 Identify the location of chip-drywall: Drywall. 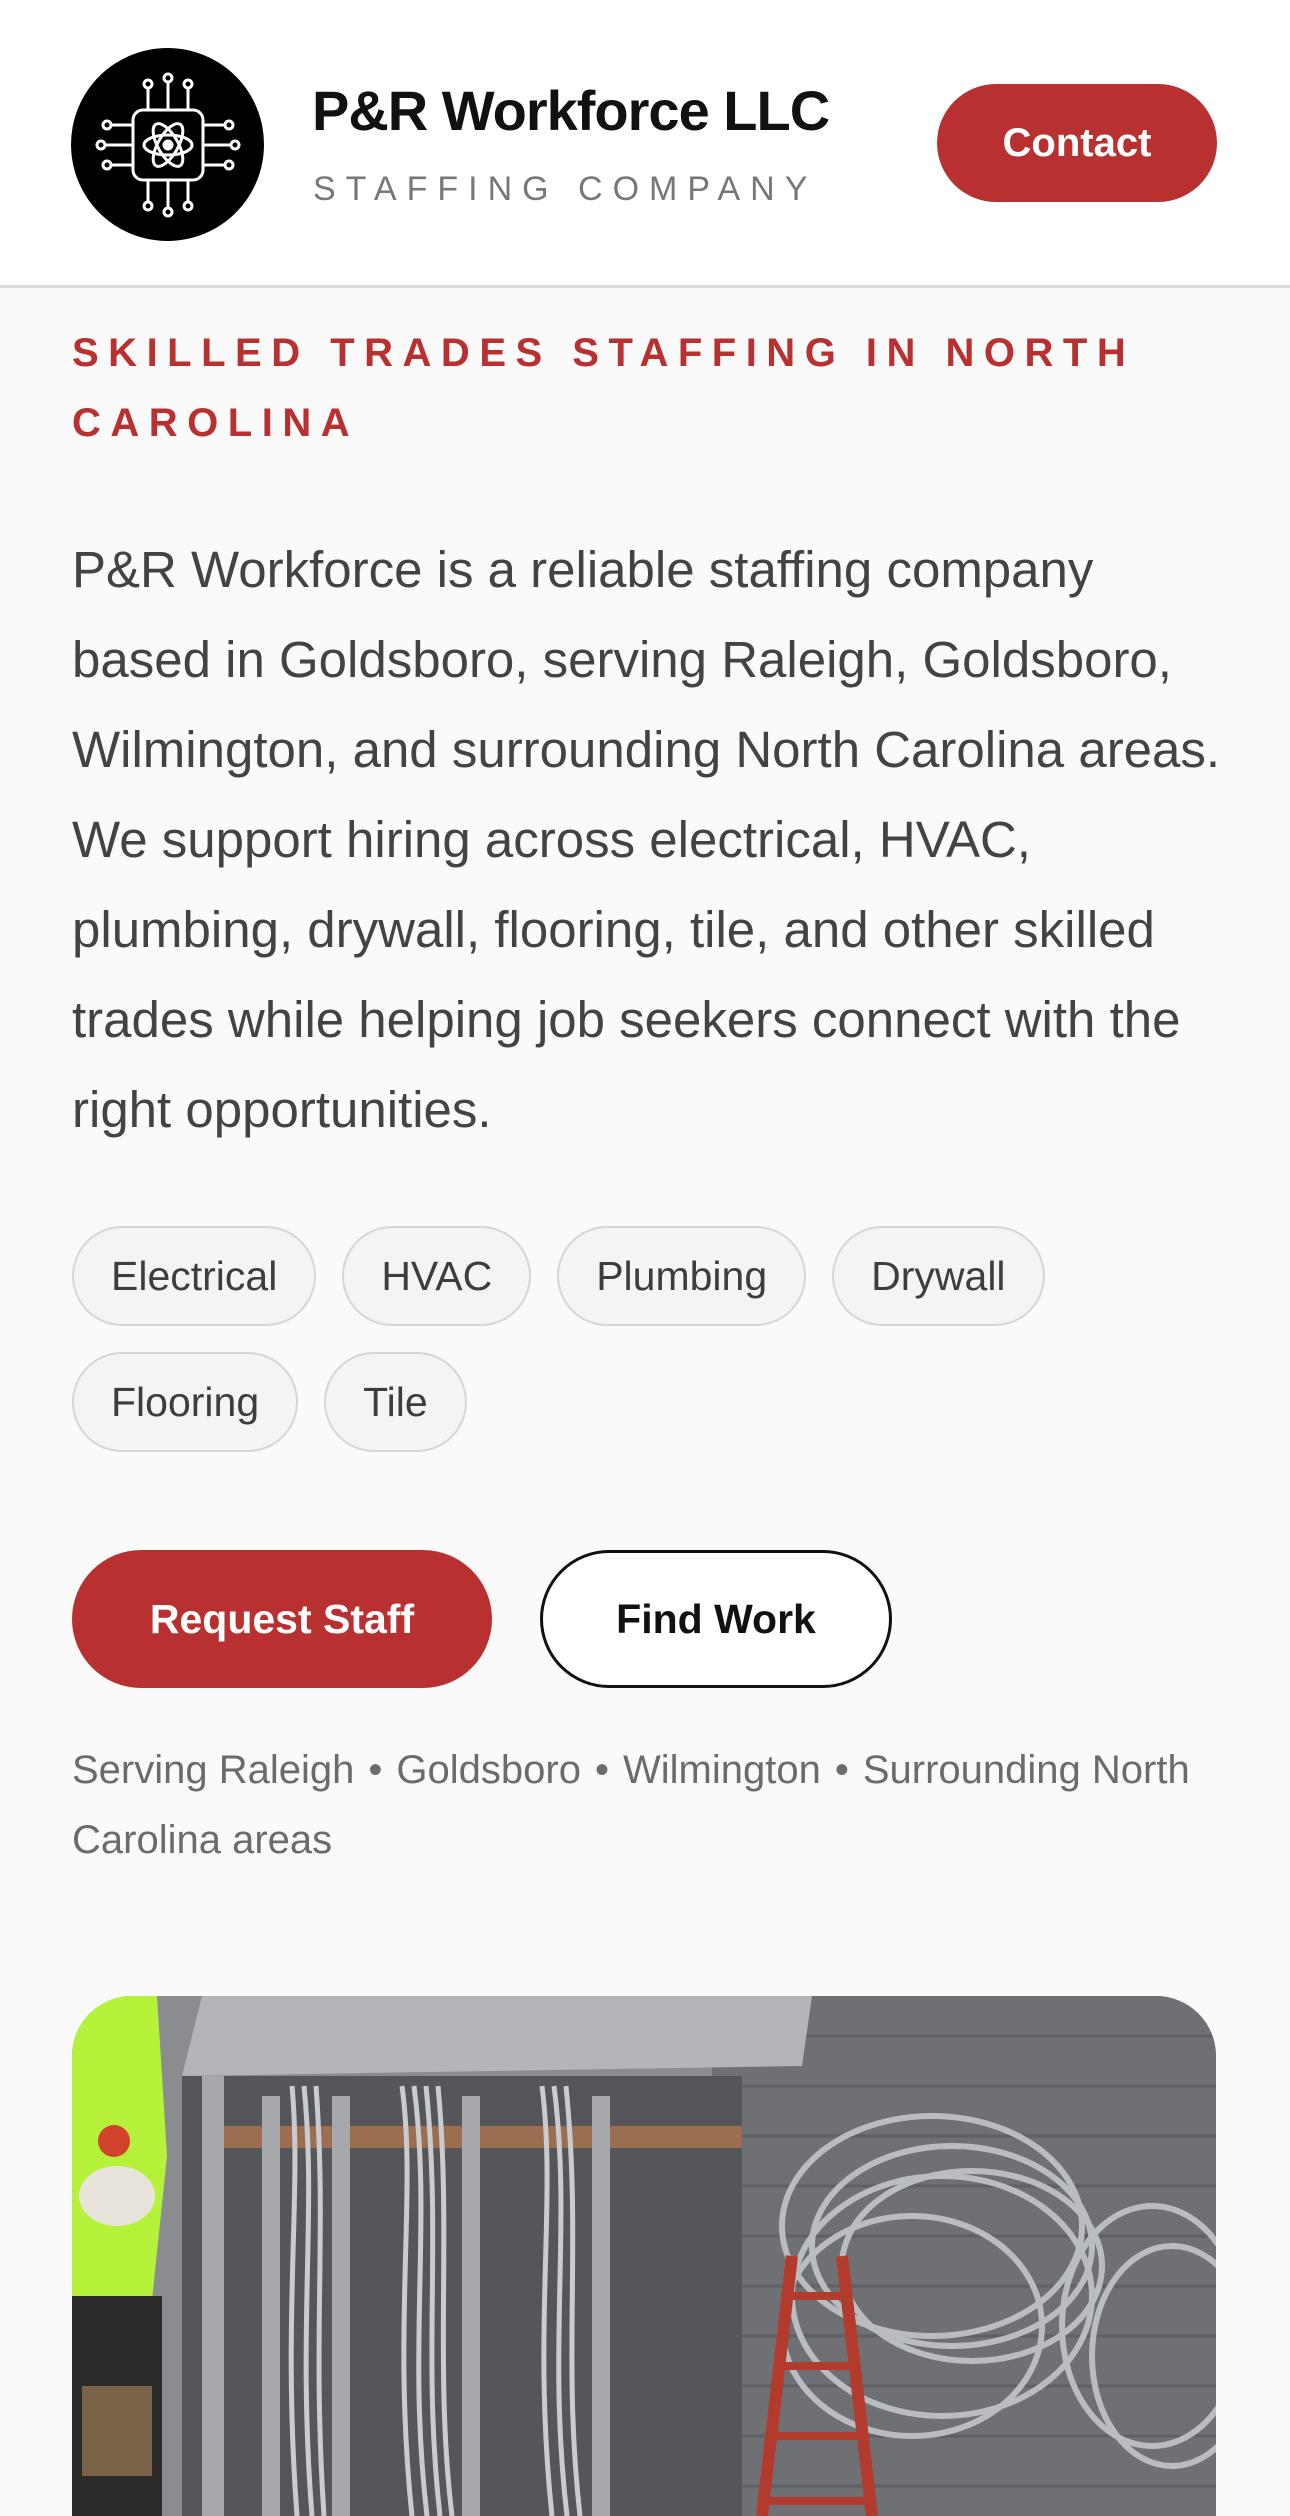
(938, 1276).